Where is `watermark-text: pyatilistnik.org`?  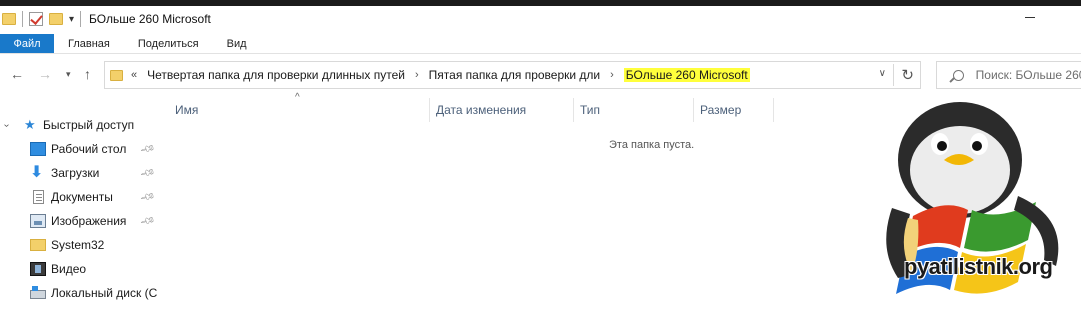
watermark-text: pyatilistnik.org is located at coordinates (978, 266).